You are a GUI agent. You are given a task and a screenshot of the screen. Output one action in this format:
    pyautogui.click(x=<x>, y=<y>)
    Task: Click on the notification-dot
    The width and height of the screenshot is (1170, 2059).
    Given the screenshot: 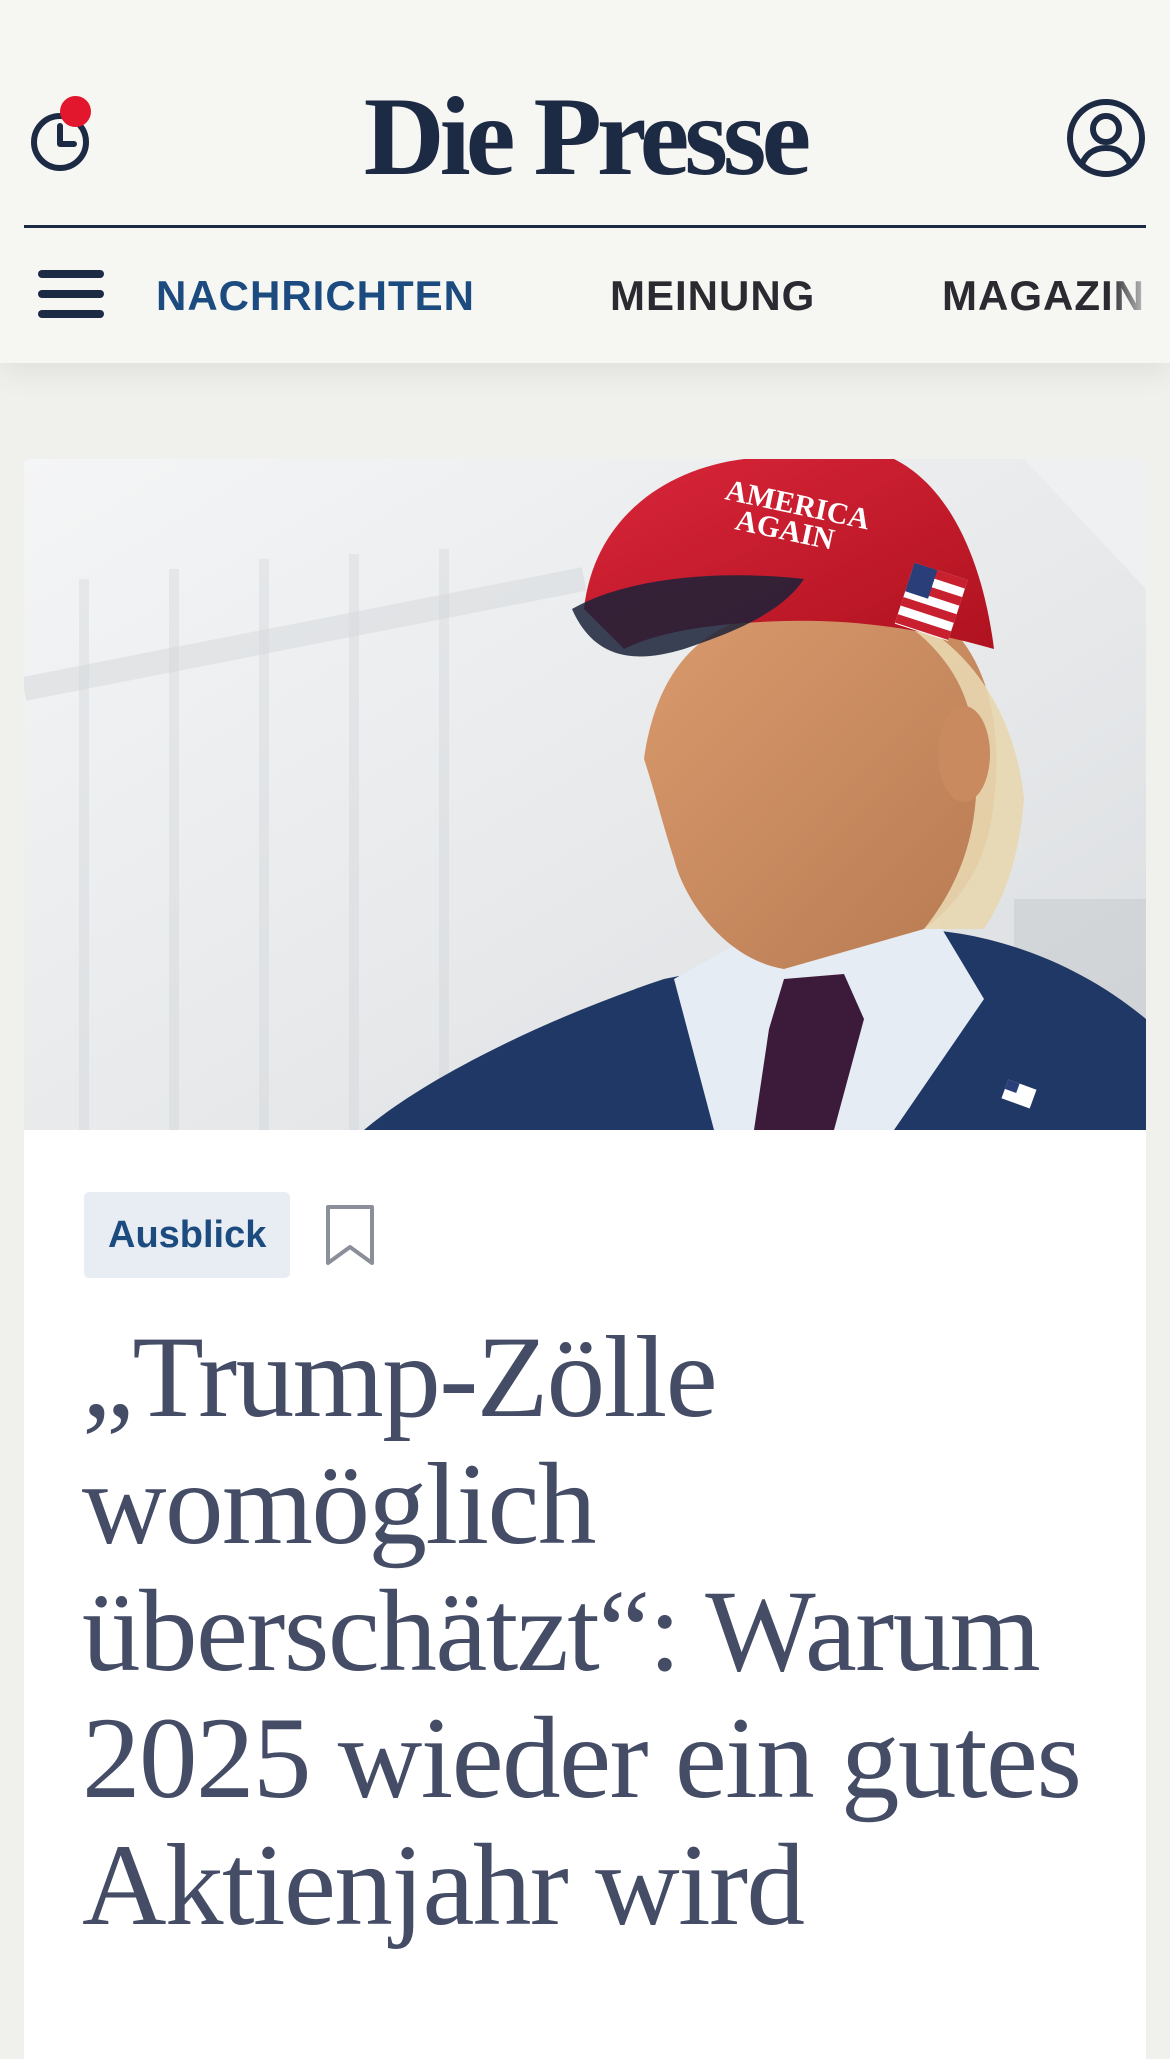 What is the action you would take?
    pyautogui.click(x=75, y=111)
    